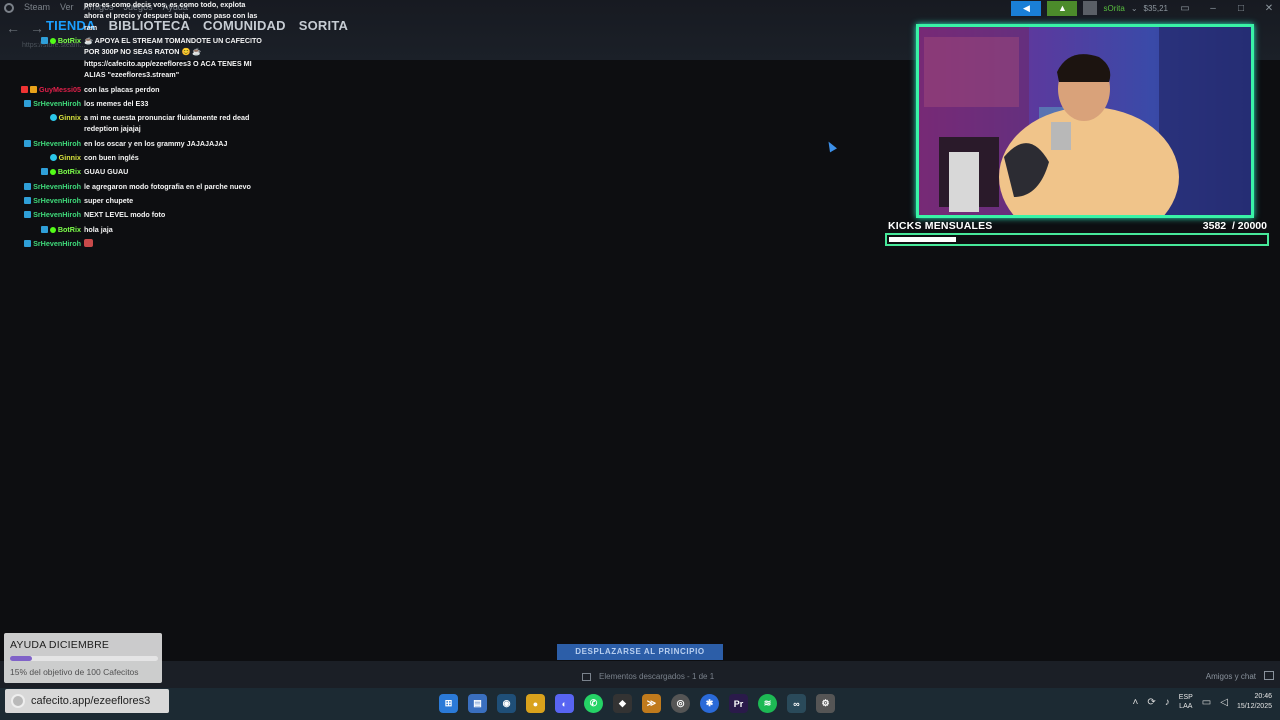  Describe the element at coordinates (1155, 8) in the screenshot. I see `wallet-balance: $35,21` at that location.